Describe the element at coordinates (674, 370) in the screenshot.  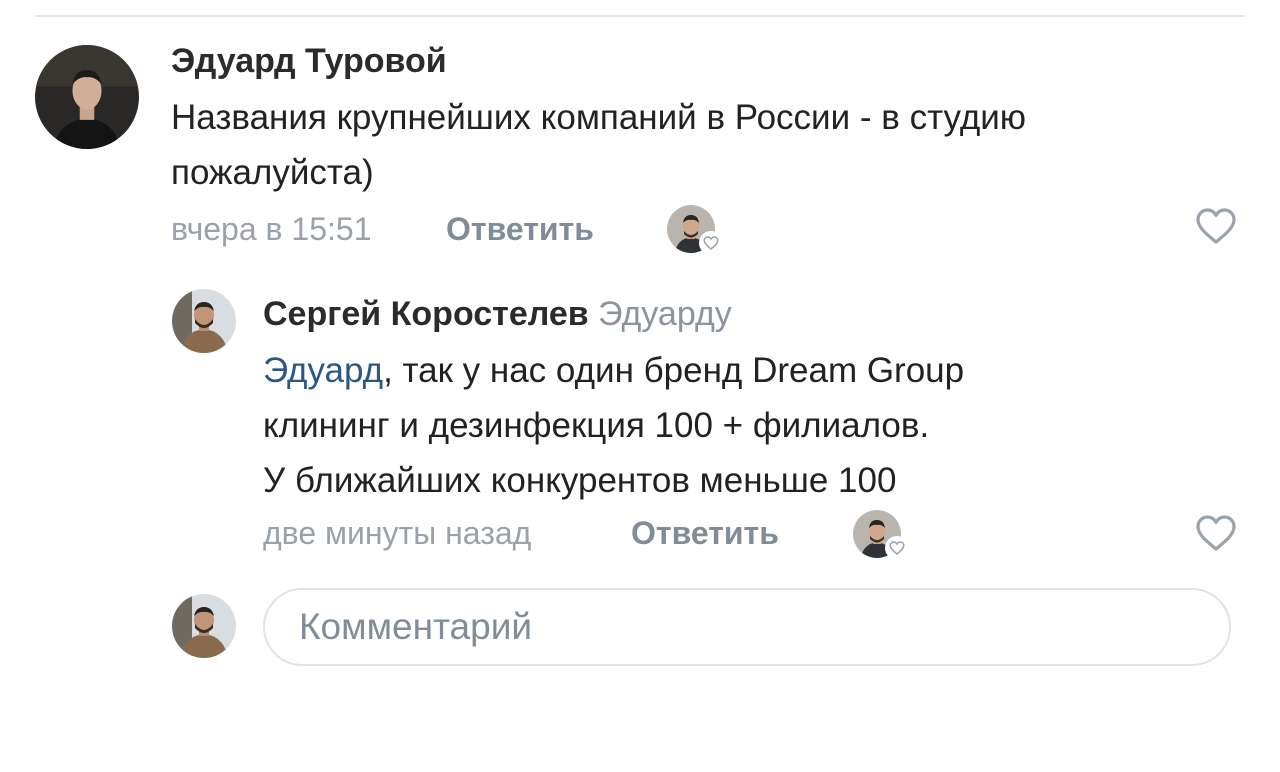
I see `reply-text-fragment: , так у нас один бренд Dream Group` at that location.